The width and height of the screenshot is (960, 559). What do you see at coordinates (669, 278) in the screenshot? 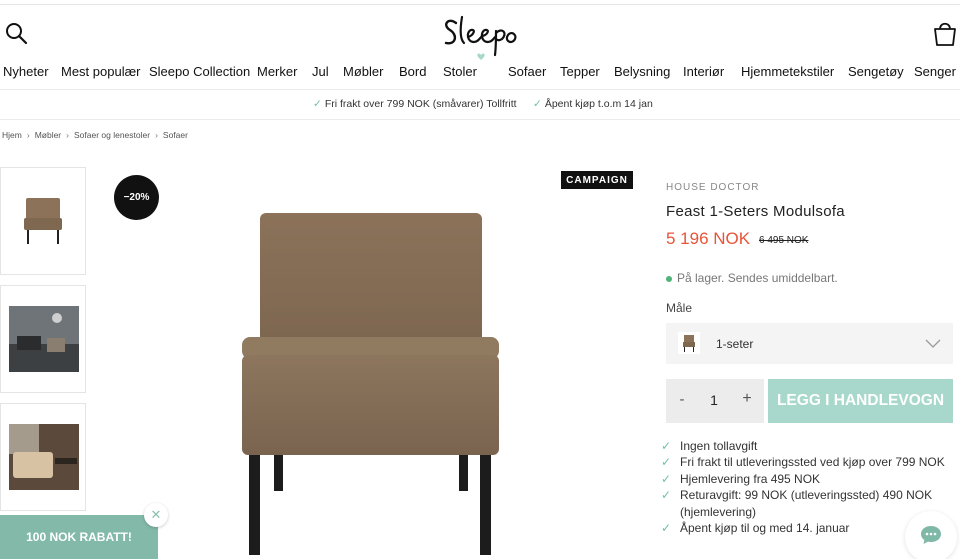
I see `stock-status-dot` at bounding box center [669, 278].